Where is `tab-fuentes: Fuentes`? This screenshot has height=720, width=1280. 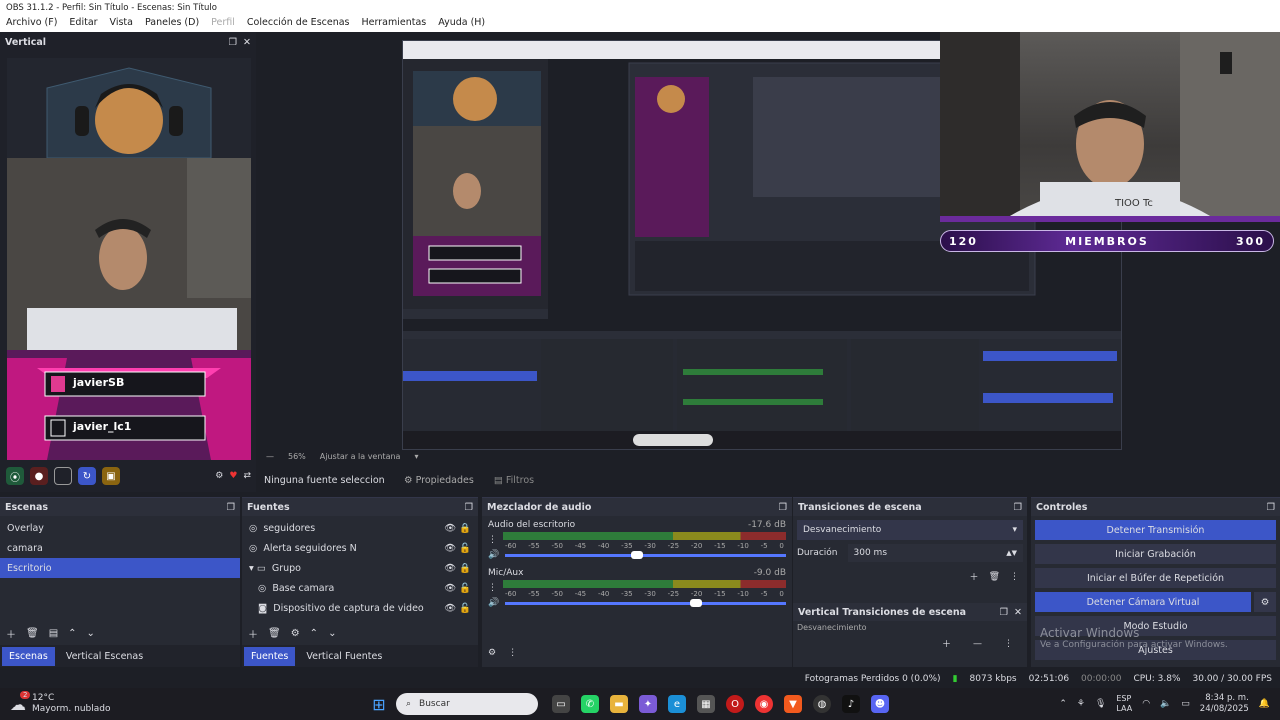
tab-fuentes: Fuentes is located at coordinates (270, 656).